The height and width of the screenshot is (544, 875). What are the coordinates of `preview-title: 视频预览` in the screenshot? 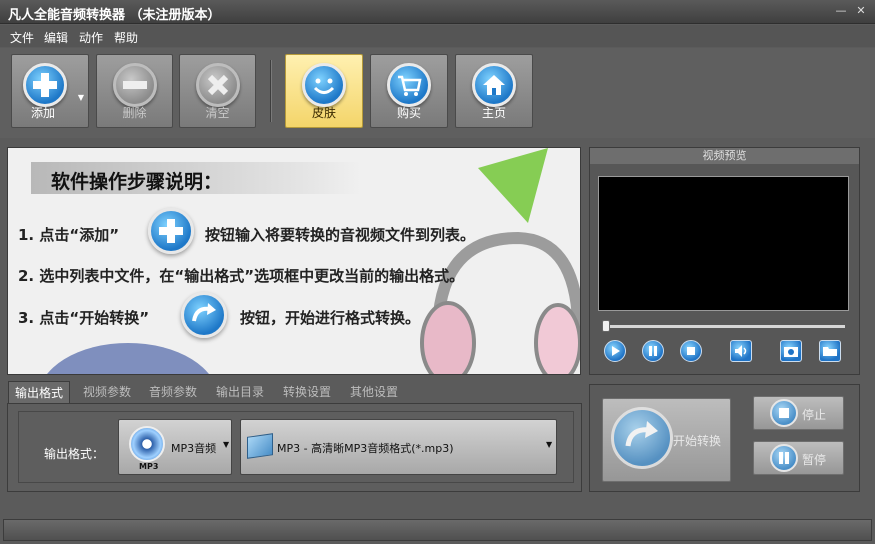 It's located at (724, 156).